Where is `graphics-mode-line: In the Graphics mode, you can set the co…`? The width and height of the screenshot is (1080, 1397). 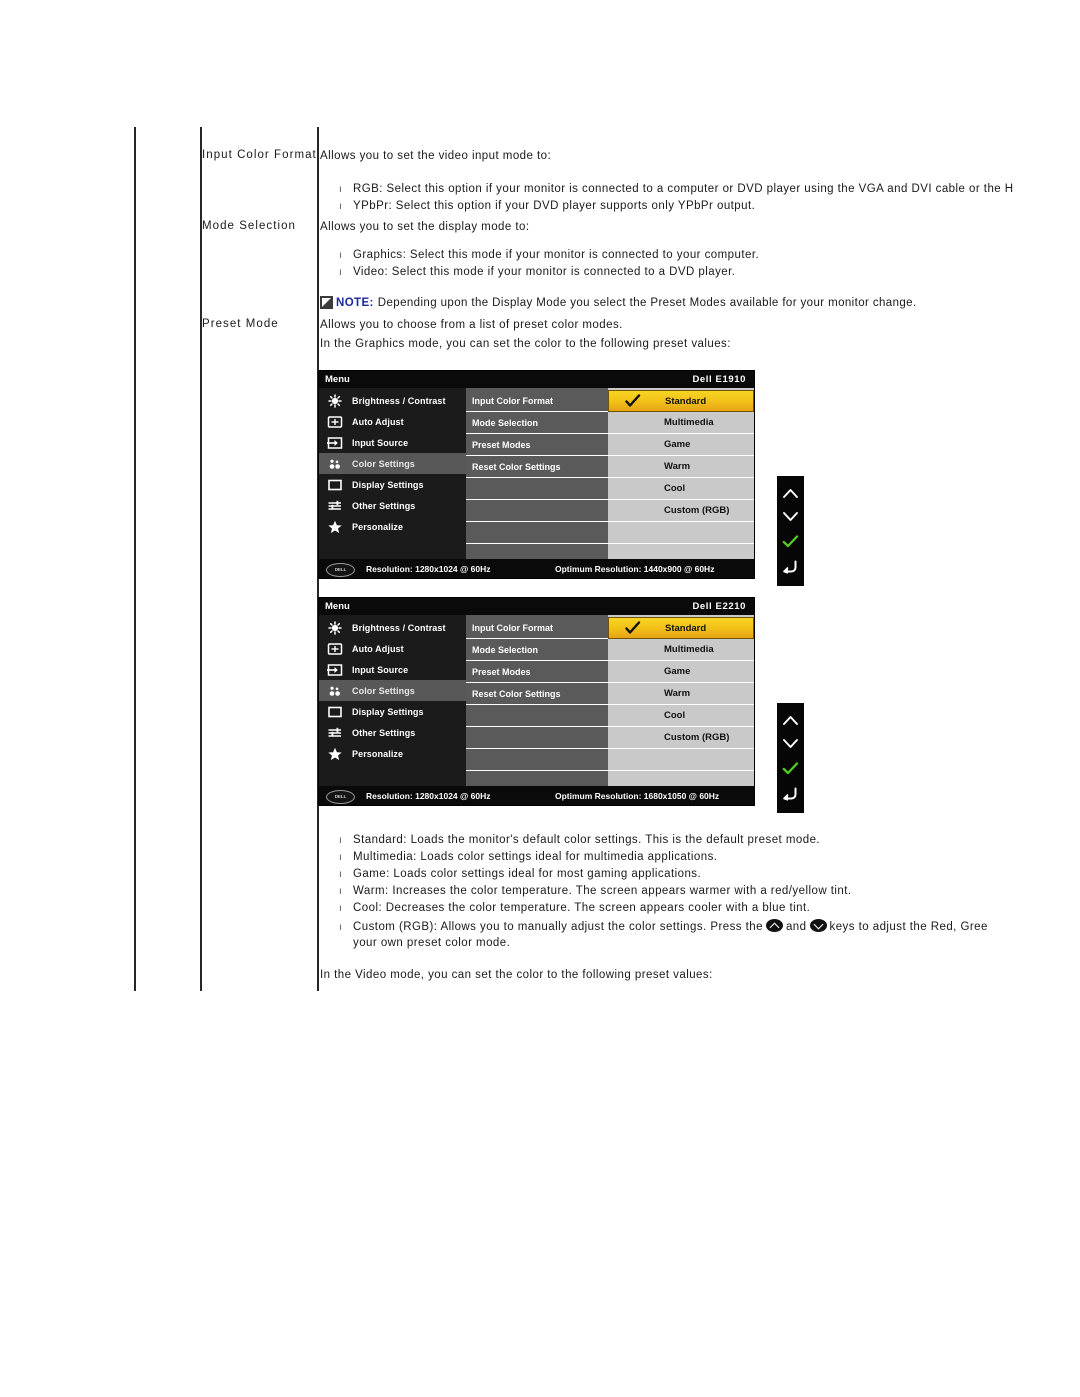
graphics-mode-line: In the Graphics mode, you can set the co… is located at coordinates (525, 344).